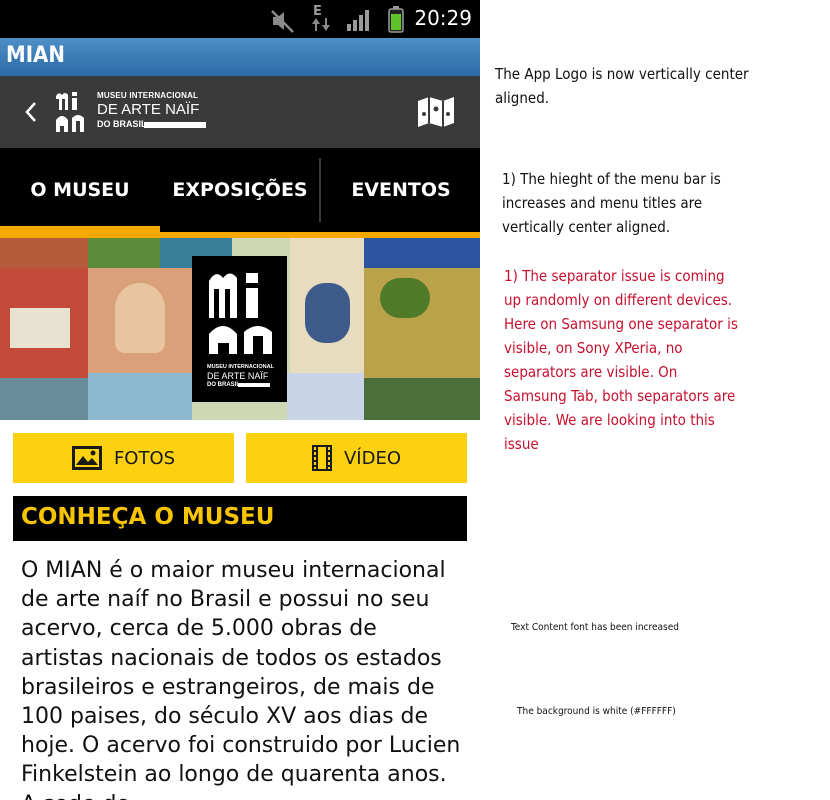  What do you see at coordinates (596, 711) in the screenshot?
I see `annotation-background: The background is white (#FFFFFF)` at bounding box center [596, 711].